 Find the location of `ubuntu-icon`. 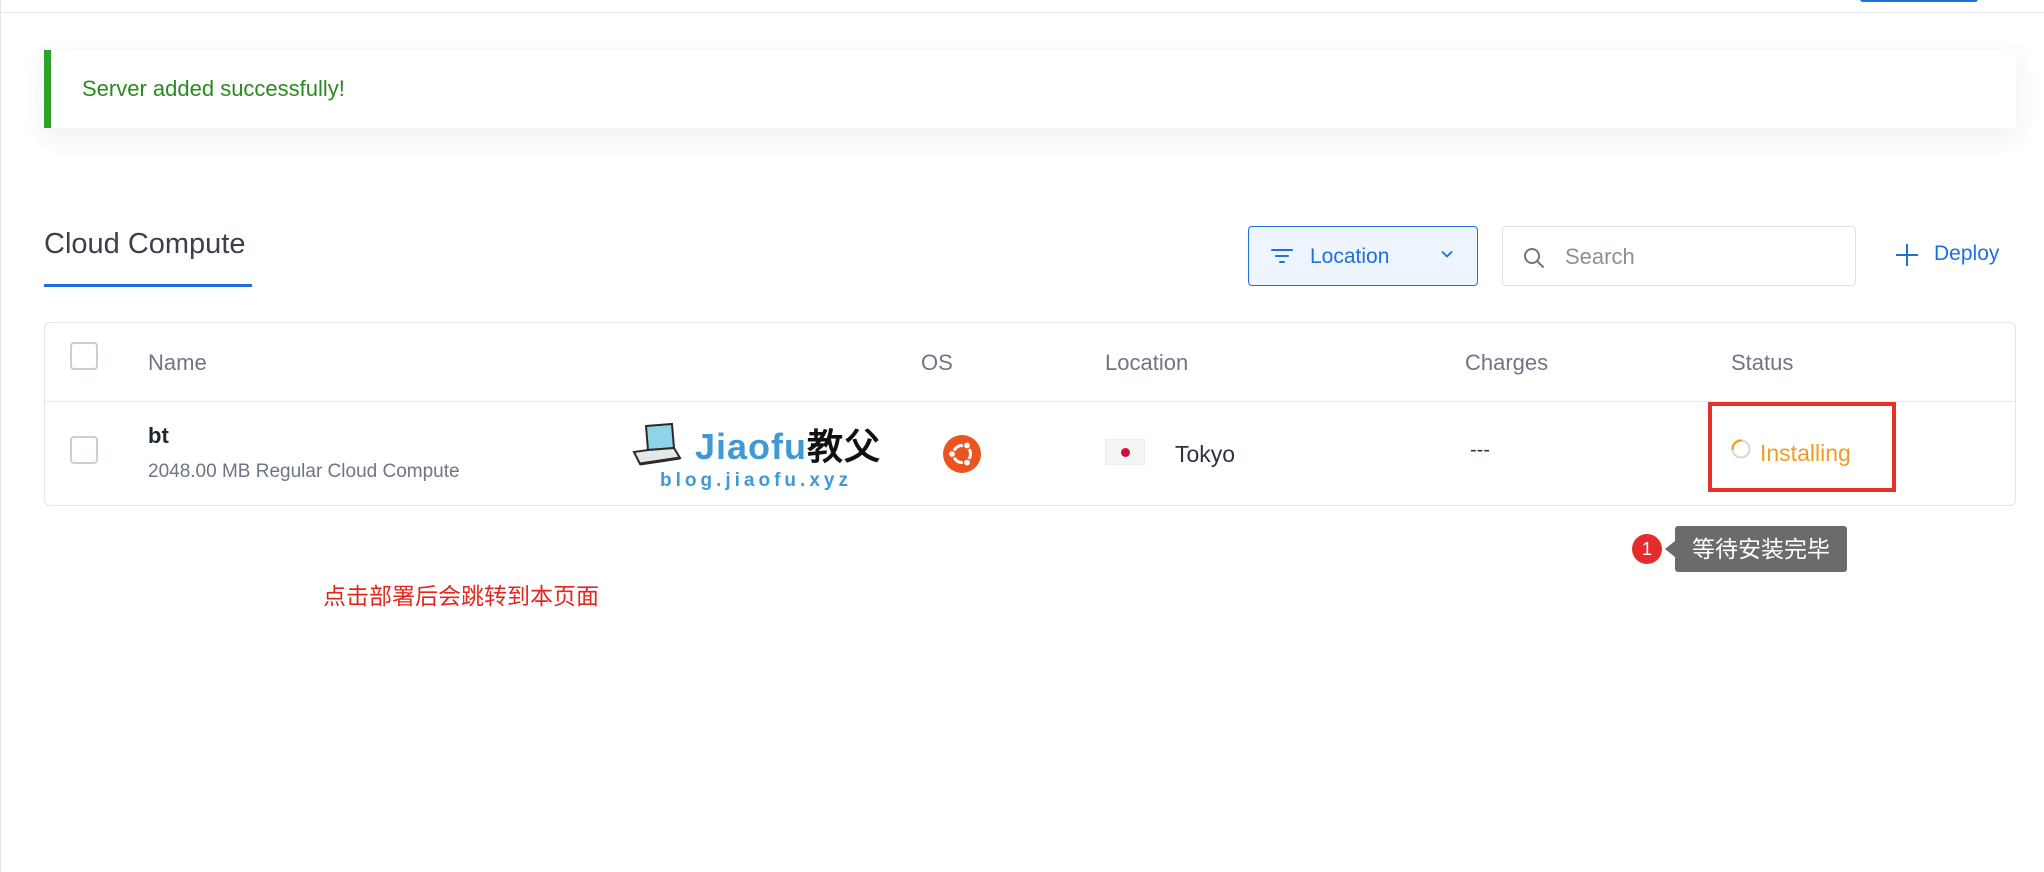

ubuntu-icon is located at coordinates (962, 454).